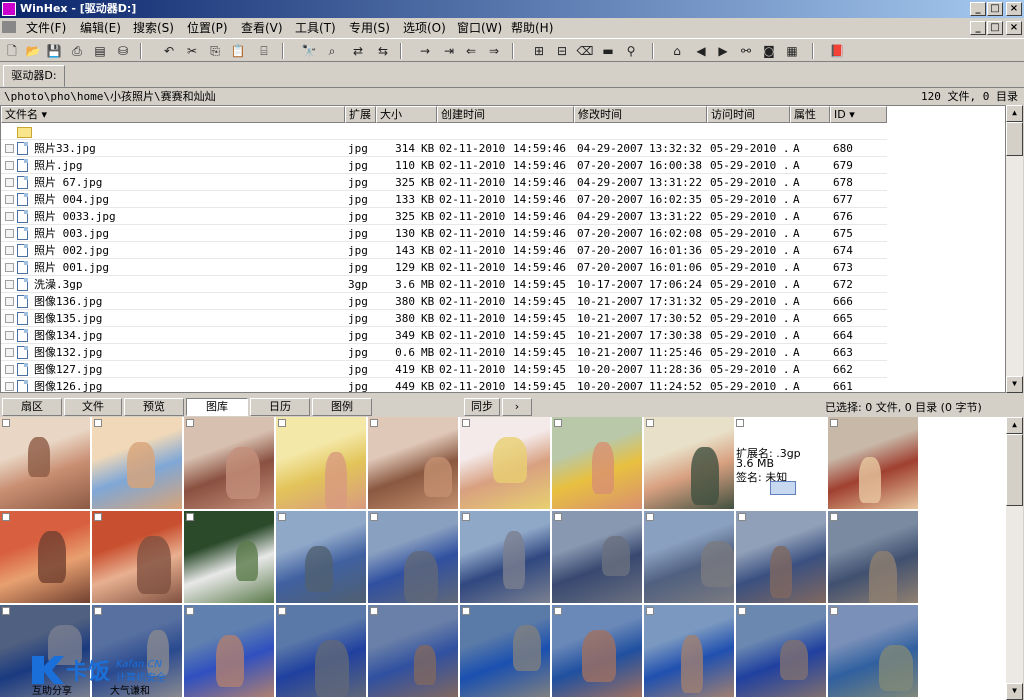 The width and height of the screenshot is (1024, 700). What do you see at coordinates (858, 114) in the screenshot?
I see `column-id: ID ▾` at bounding box center [858, 114].